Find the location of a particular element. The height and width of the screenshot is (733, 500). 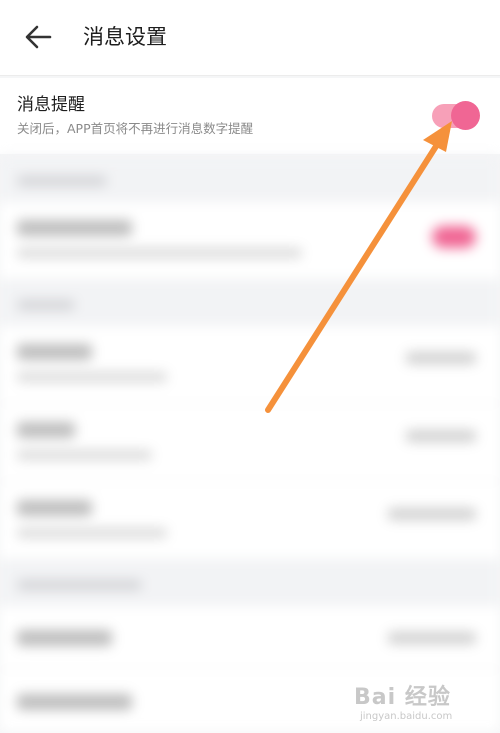

message-reminder-toggle is located at coordinates (456, 115).